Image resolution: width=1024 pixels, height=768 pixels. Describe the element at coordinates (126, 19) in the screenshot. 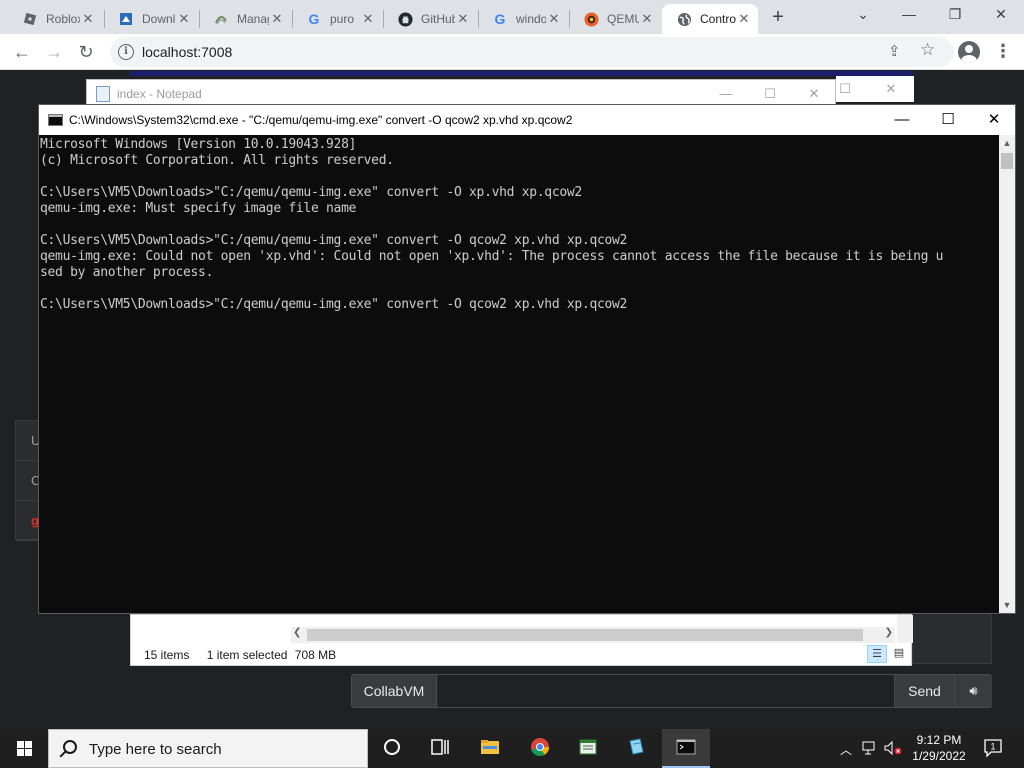

I see `download-site-icon` at that location.